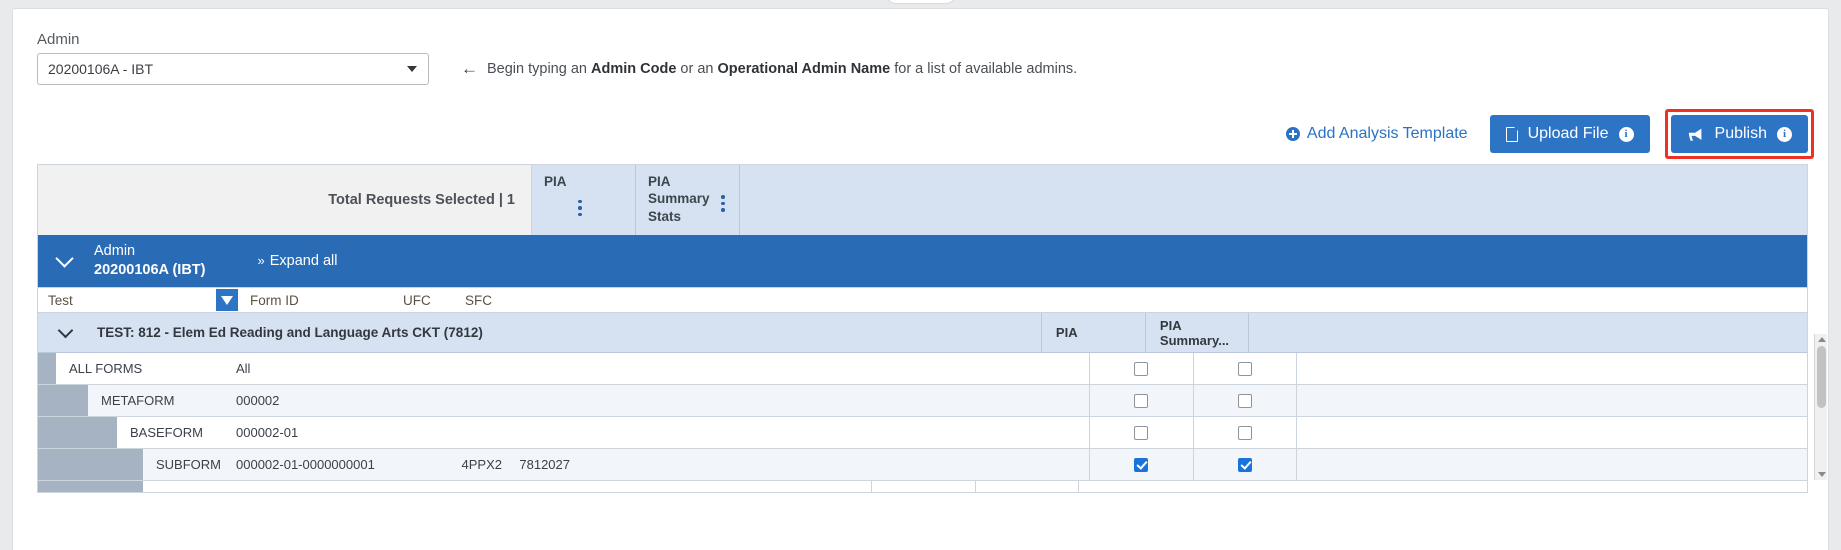 Image resolution: width=1841 pixels, height=550 pixels. I want to click on admin-select-wrap: 20200106A - IBT, so click(233, 69).